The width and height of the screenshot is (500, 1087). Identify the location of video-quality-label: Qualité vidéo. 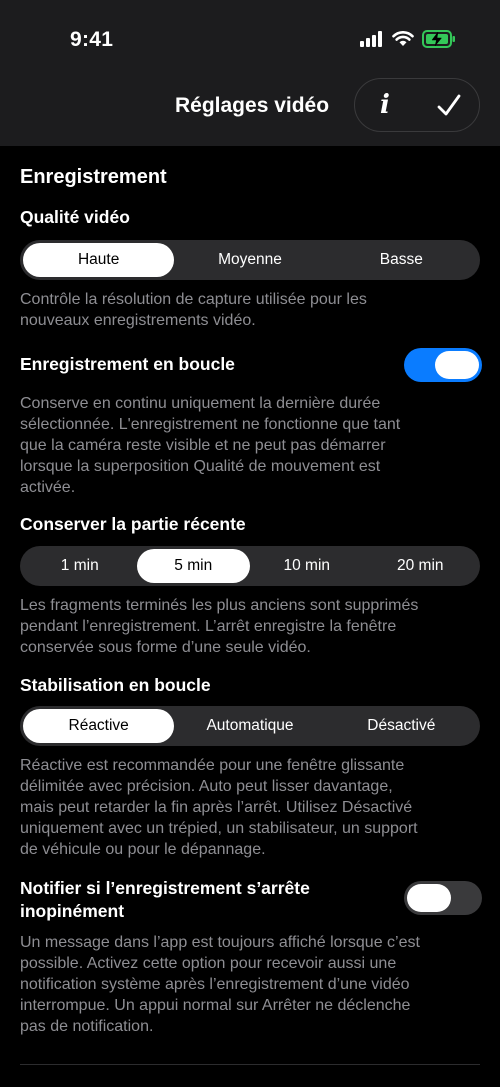
(75, 217).